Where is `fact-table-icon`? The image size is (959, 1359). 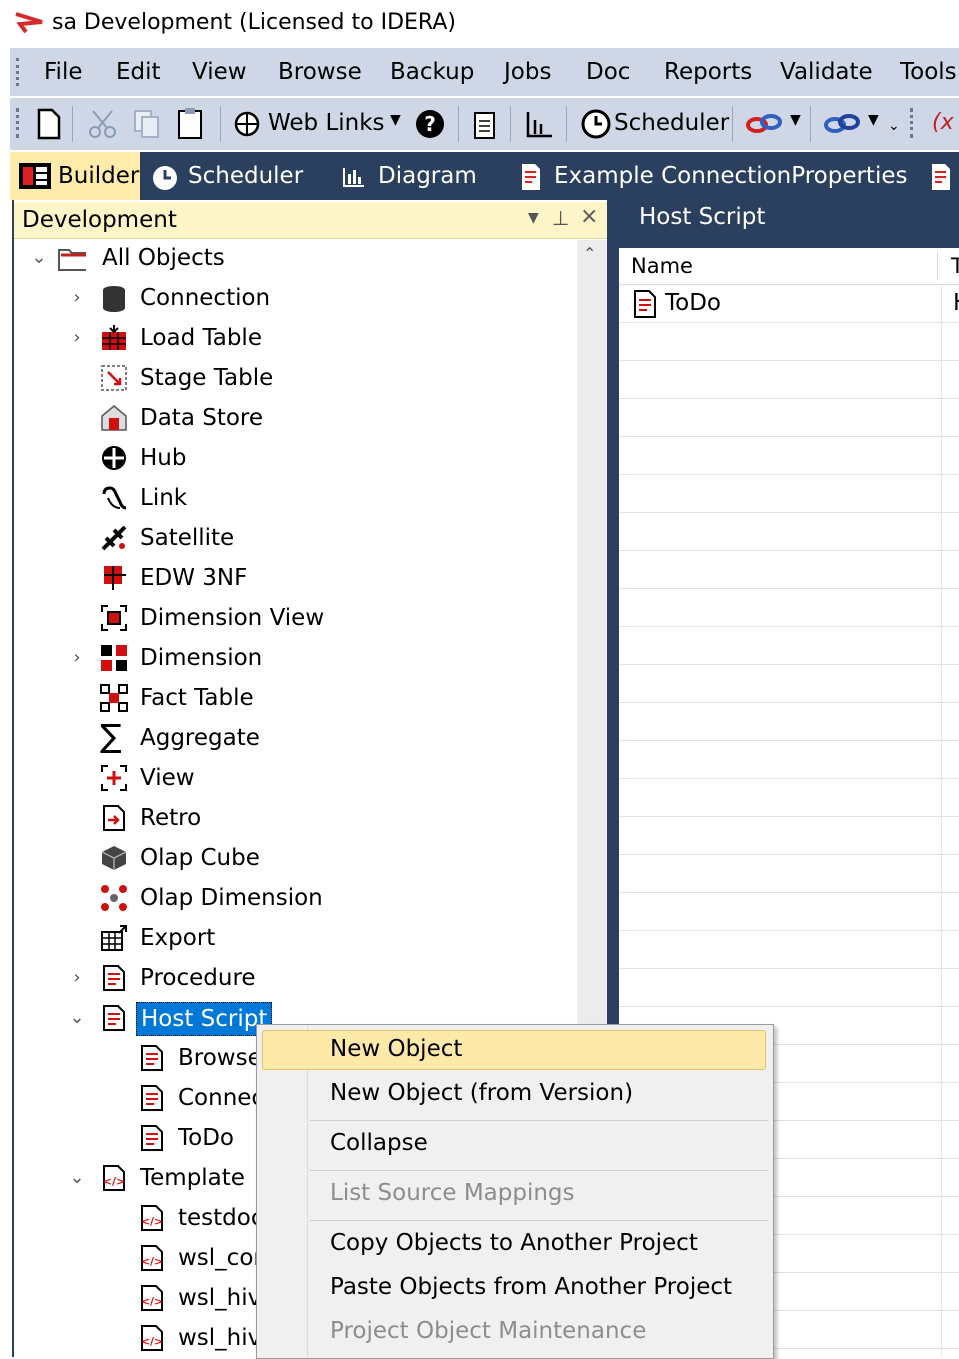
fact-table-icon is located at coordinates (114, 698).